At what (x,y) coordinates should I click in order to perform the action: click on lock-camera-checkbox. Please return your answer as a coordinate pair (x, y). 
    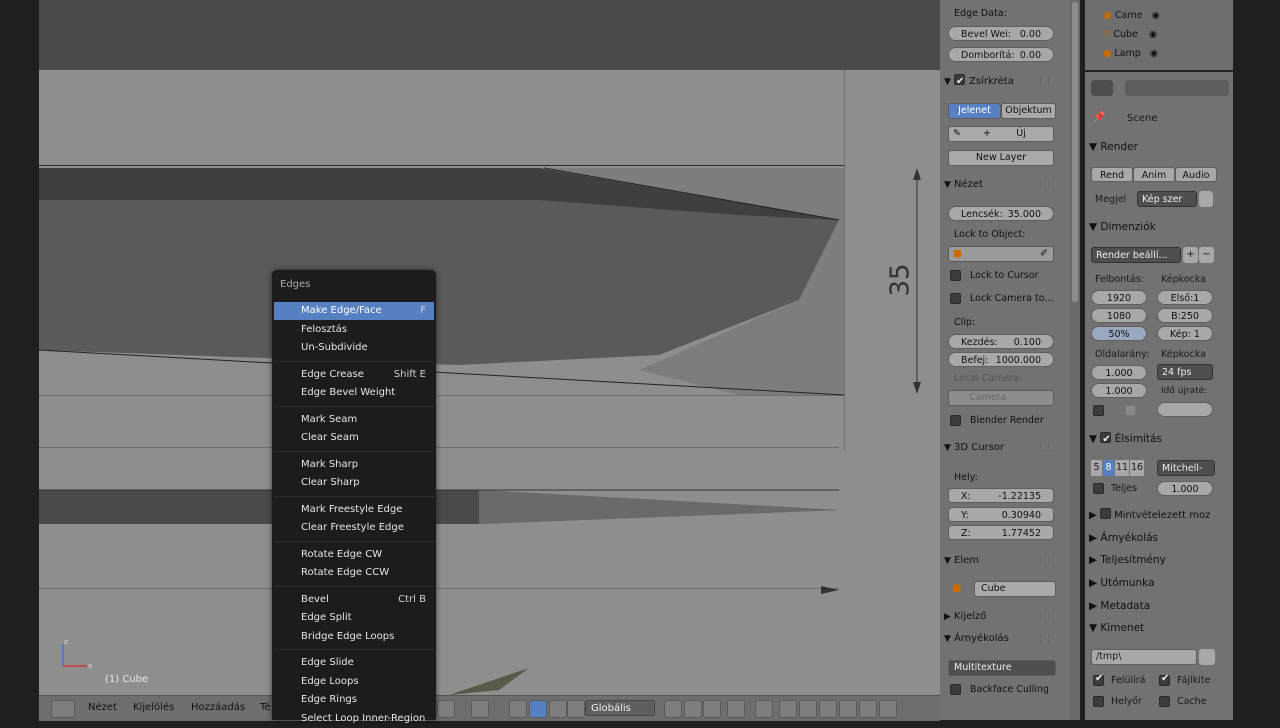
    Looking at the image, I should click on (955, 298).